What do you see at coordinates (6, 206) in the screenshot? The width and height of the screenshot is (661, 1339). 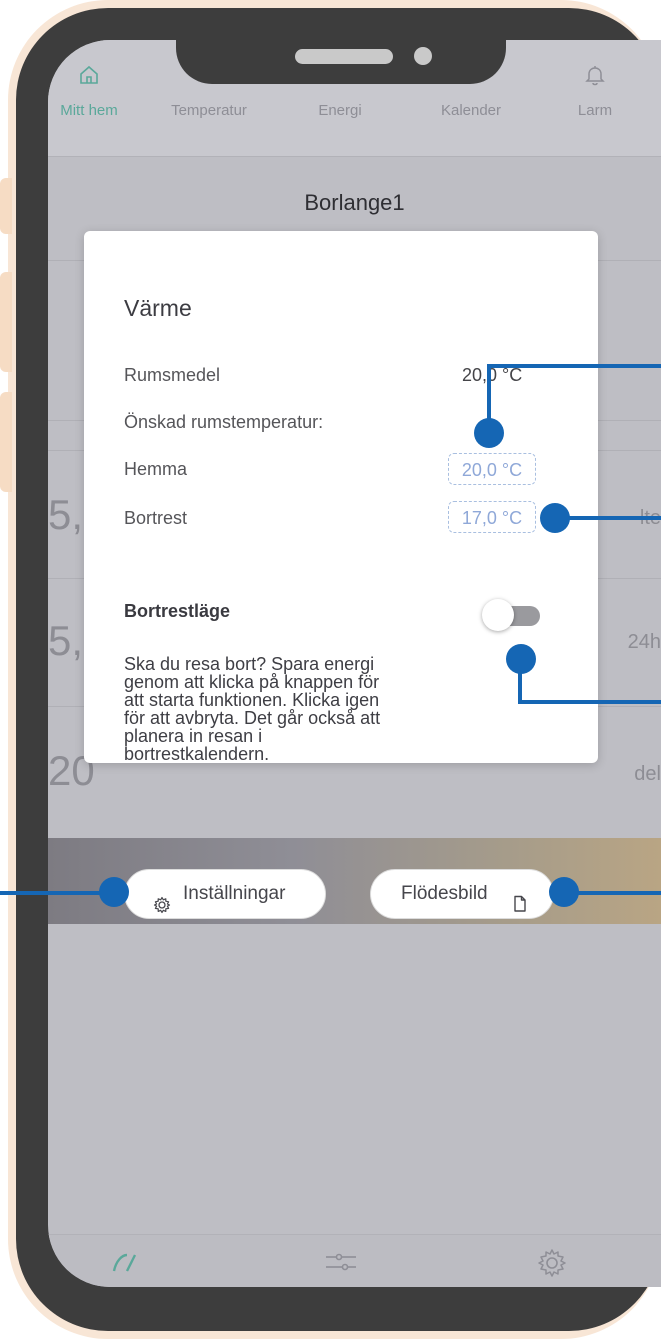 I see `side-button-mute` at bounding box center [6, 206].